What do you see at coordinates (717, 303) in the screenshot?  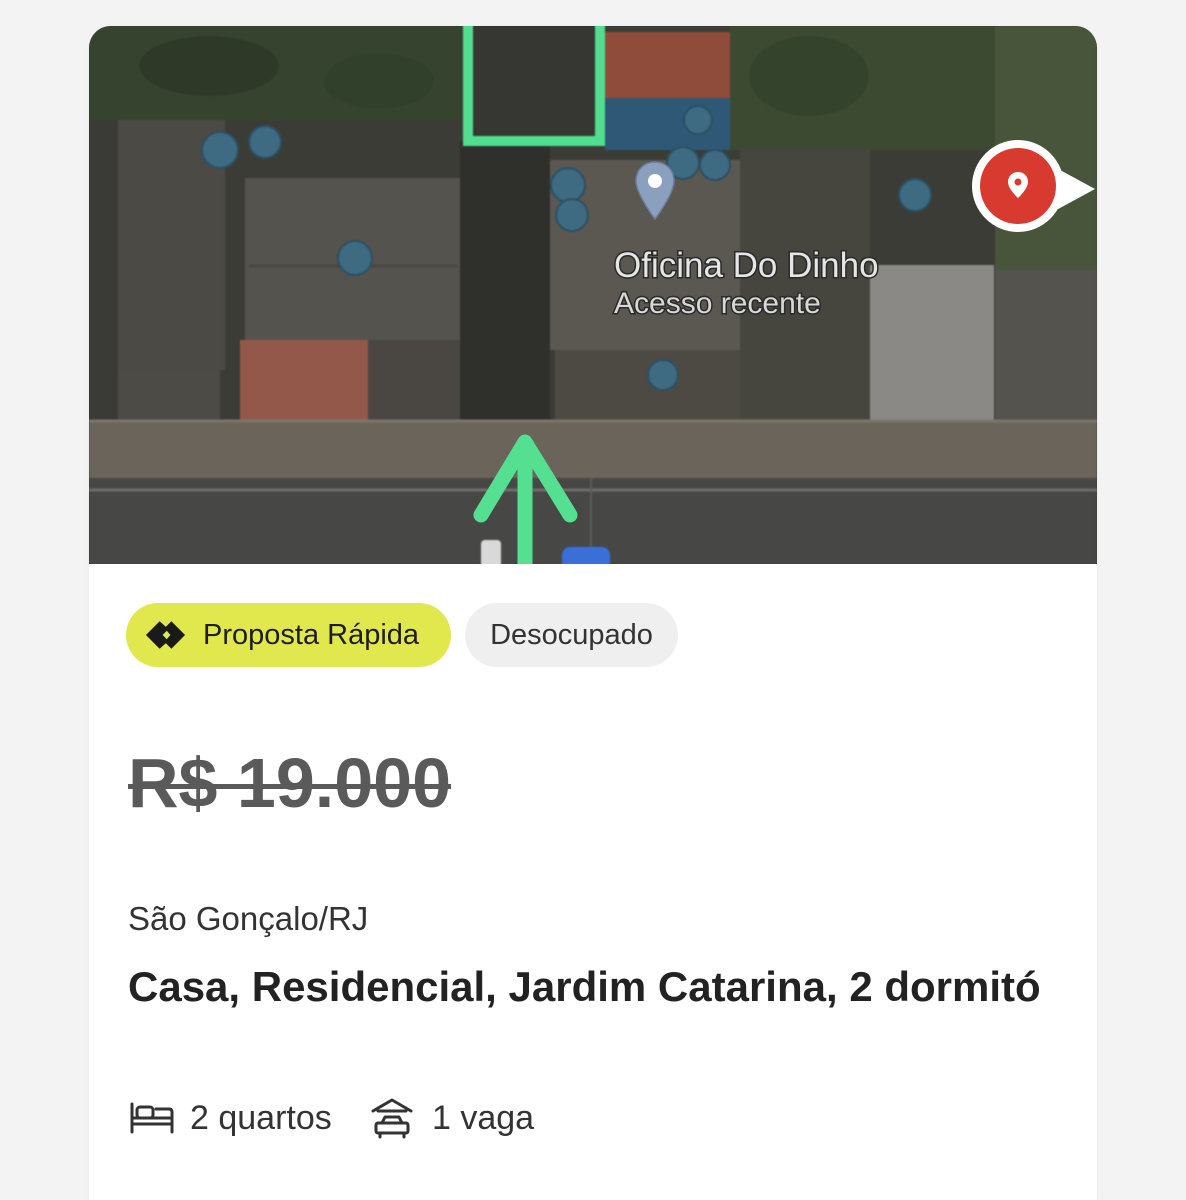 I see `map-place-subtitle: Acesso recente` at bounding box center [717, 303].